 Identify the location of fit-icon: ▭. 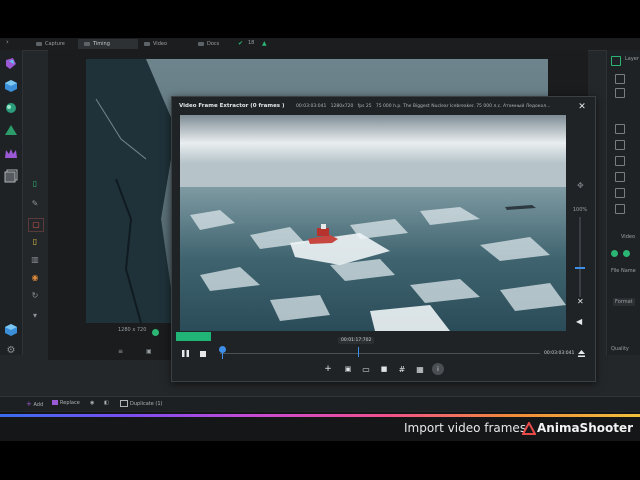
(366, 369).